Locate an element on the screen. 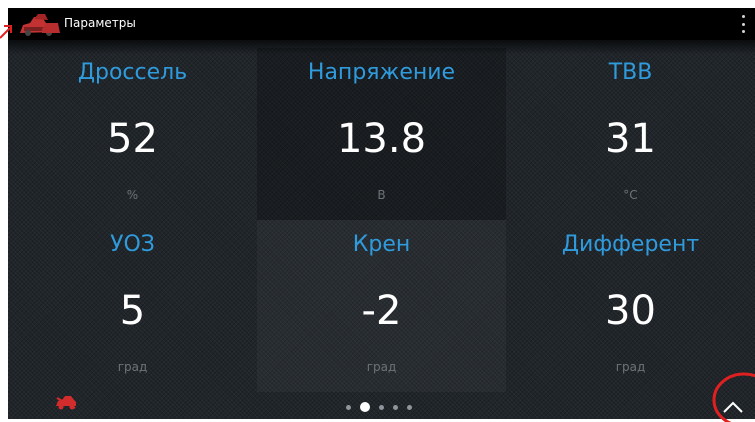  metric-label: Дифферент is located at coordinates (630, 244).